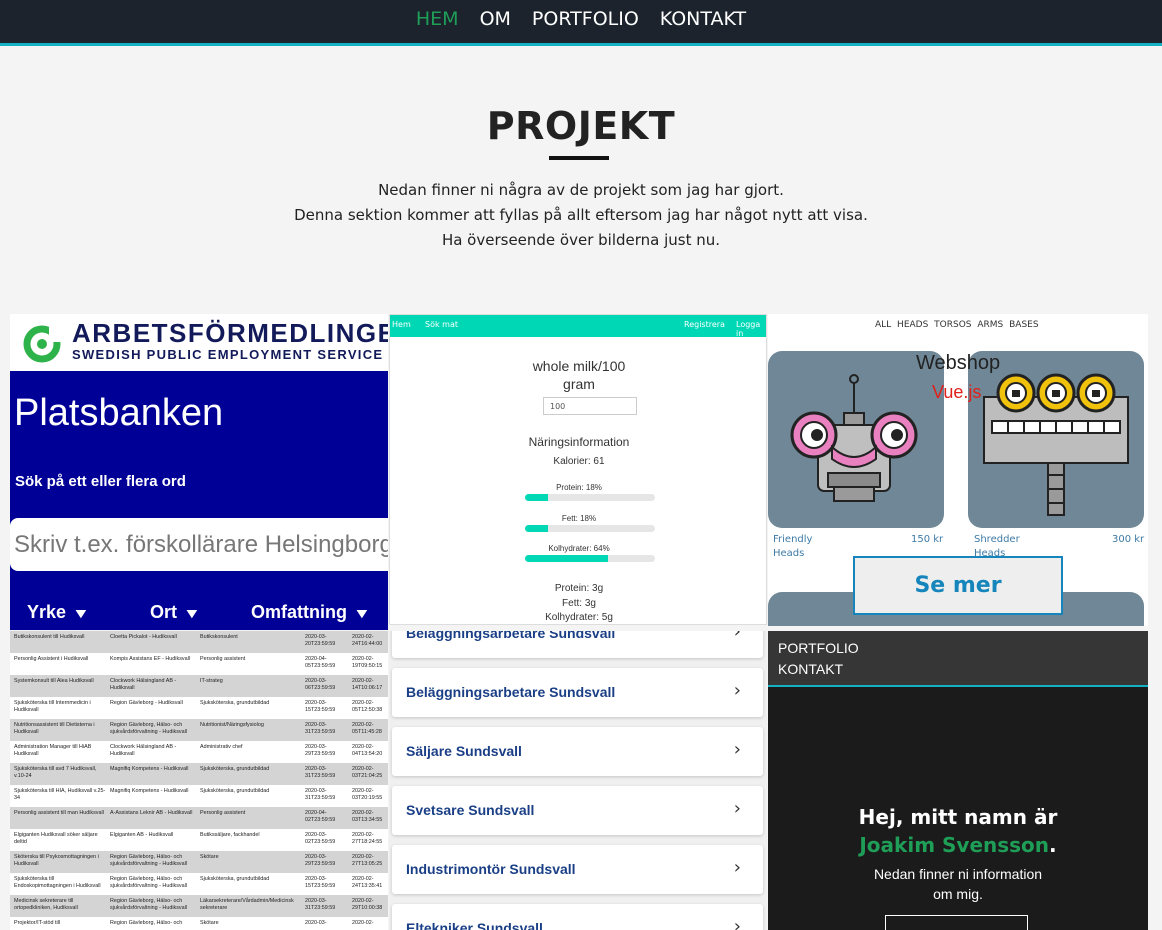 The image size is (1162, 930). Describe the element at coordinates (958, 894) in the screenshot. I see `intro-paragraph-line: om mig.` at that location.